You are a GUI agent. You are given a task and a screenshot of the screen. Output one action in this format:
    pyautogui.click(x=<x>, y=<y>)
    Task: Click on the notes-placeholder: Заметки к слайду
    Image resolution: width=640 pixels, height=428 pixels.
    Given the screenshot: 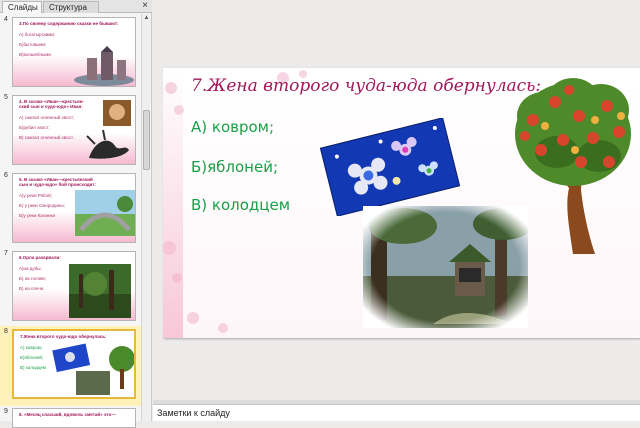 What is the action you would take?
    pyautogui.click(x=193, y=413)
    